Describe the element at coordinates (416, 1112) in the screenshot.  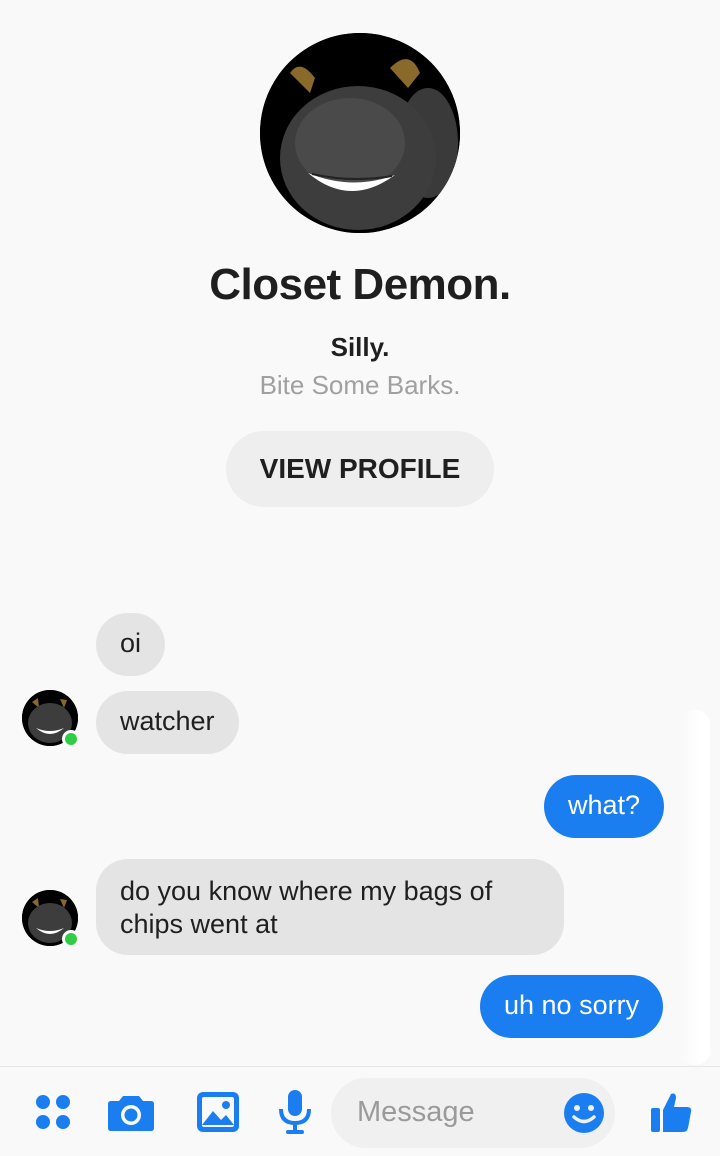
I see `message-placeholder: Message` at that location.